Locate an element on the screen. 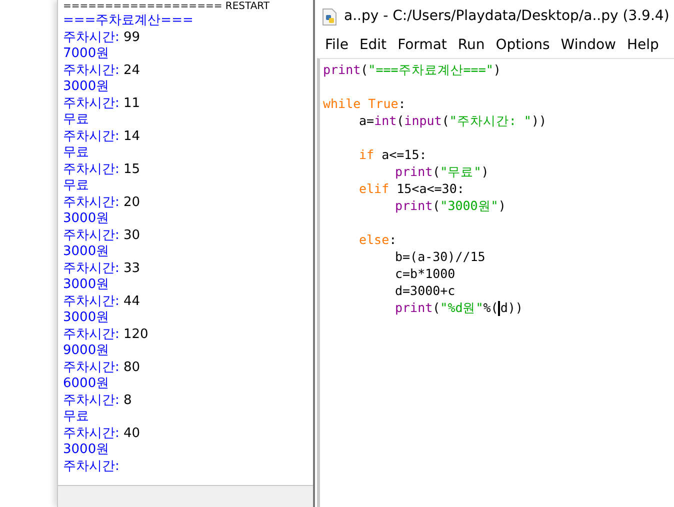  code-token: )) is located at coordinates (539, 120).